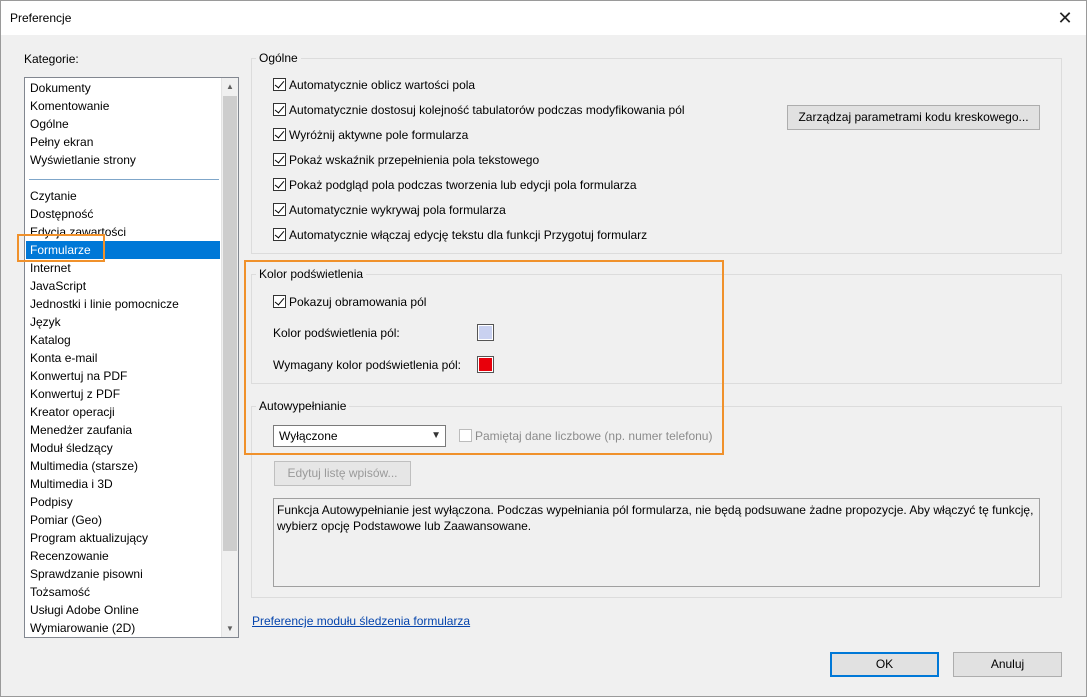  What do you see at coordinates (123, 358) in the screenshot?
I see `category-item: Konta e-mail` at bounding box center [123, 358].